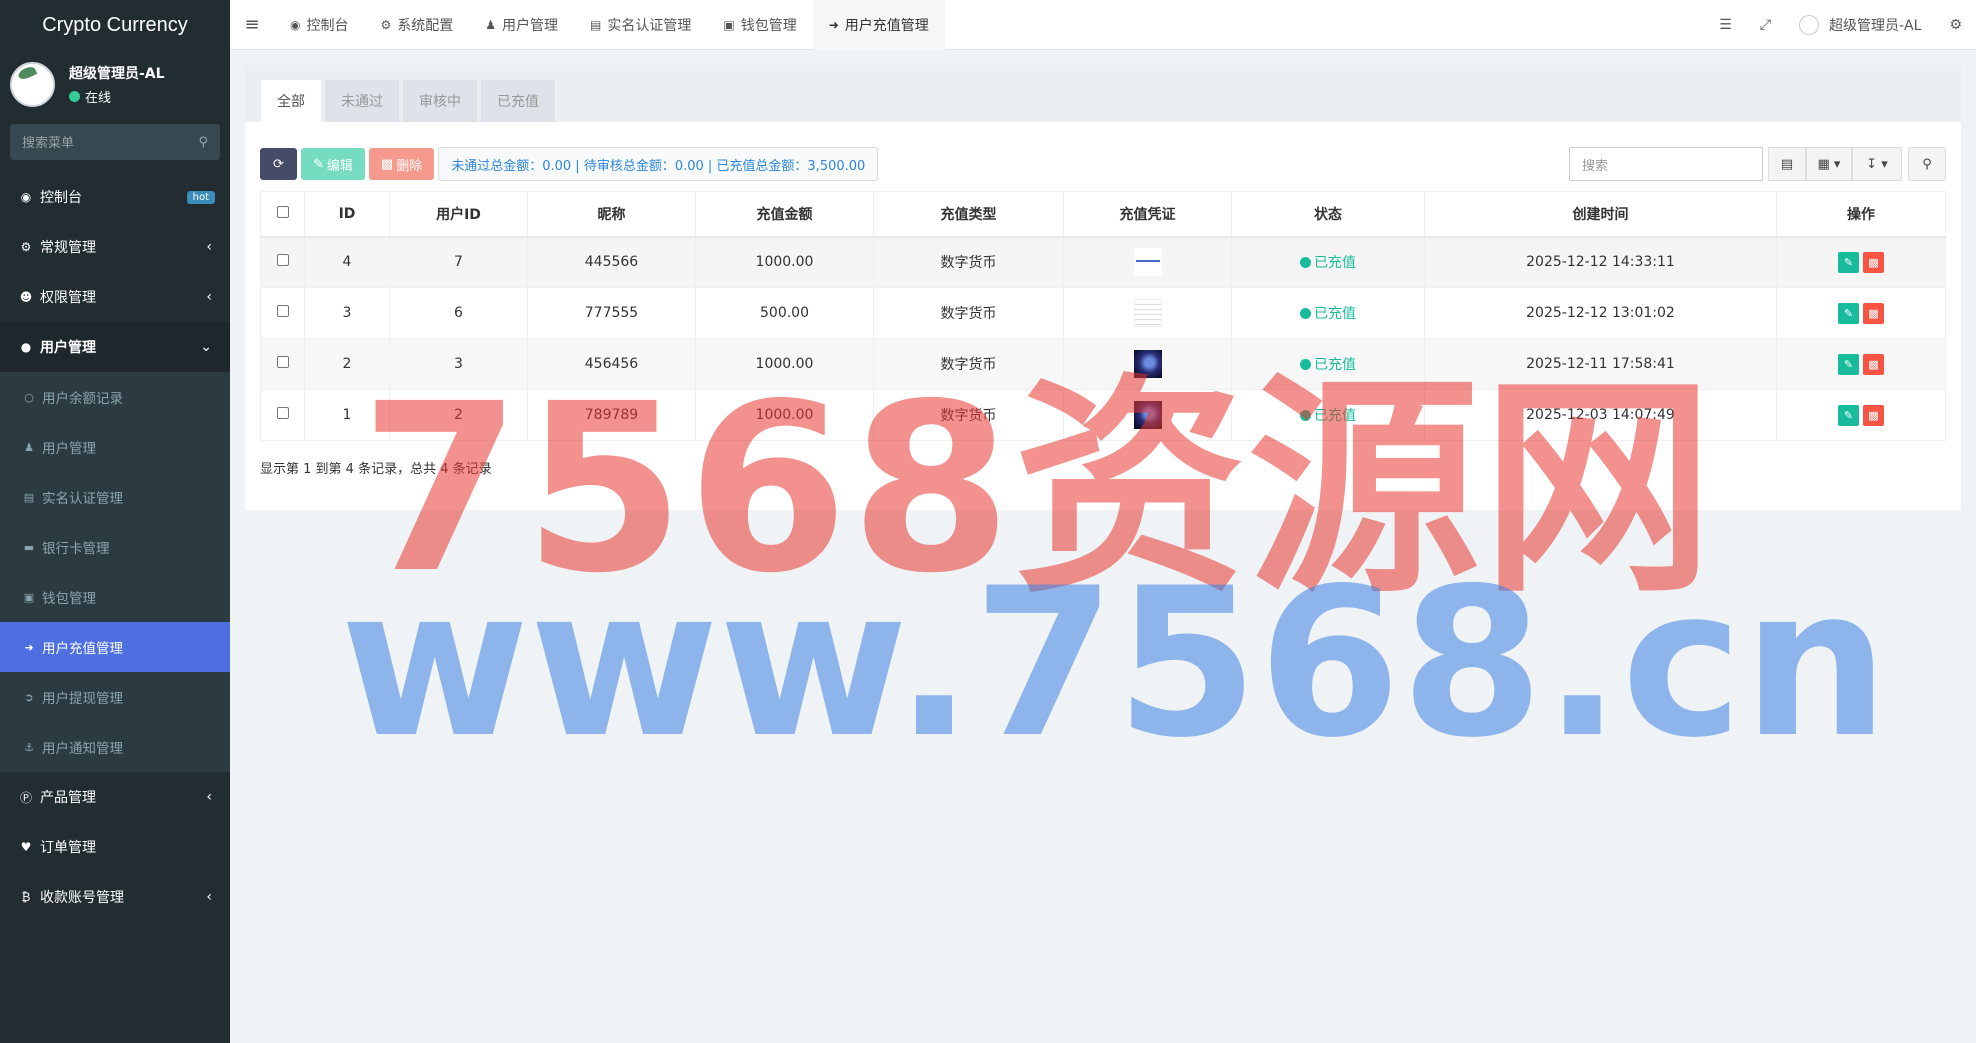 The image size is (1976, 1043). I want to click on col-user-id: 用户ID, so click(458, 214).